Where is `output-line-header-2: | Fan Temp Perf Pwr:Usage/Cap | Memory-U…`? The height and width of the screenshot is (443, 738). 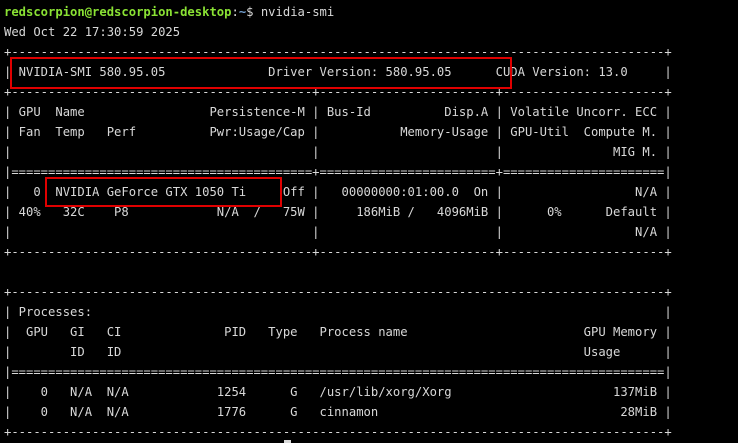 output-line-header-2: | Fan Temp Perf Pwr:Usage/Cap | Memory-U… is located at coordinates (338, 132).